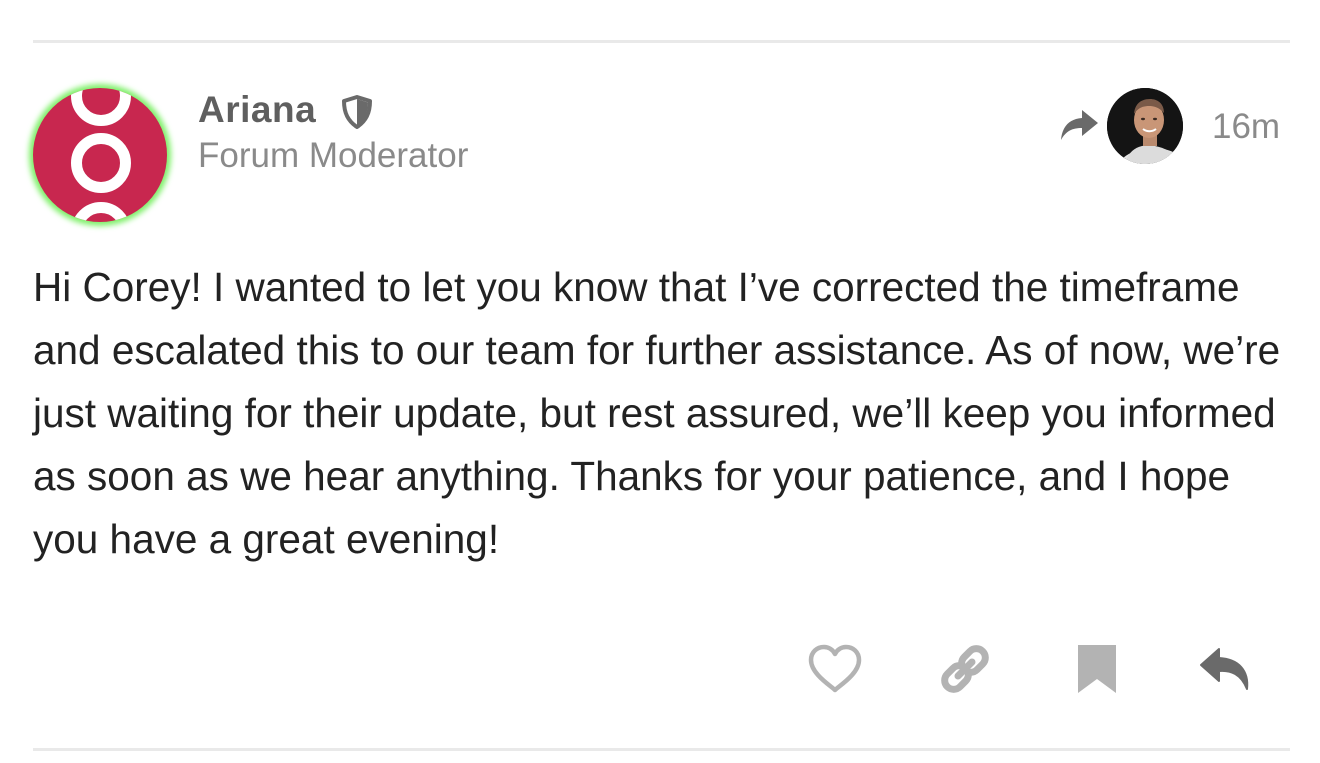 The width and height of the screenshot is (1320, 763). What do you see at coordinates (257, 110) in the screenshot?
I see `author-username: Ariana` at bounding box center [257, 110].